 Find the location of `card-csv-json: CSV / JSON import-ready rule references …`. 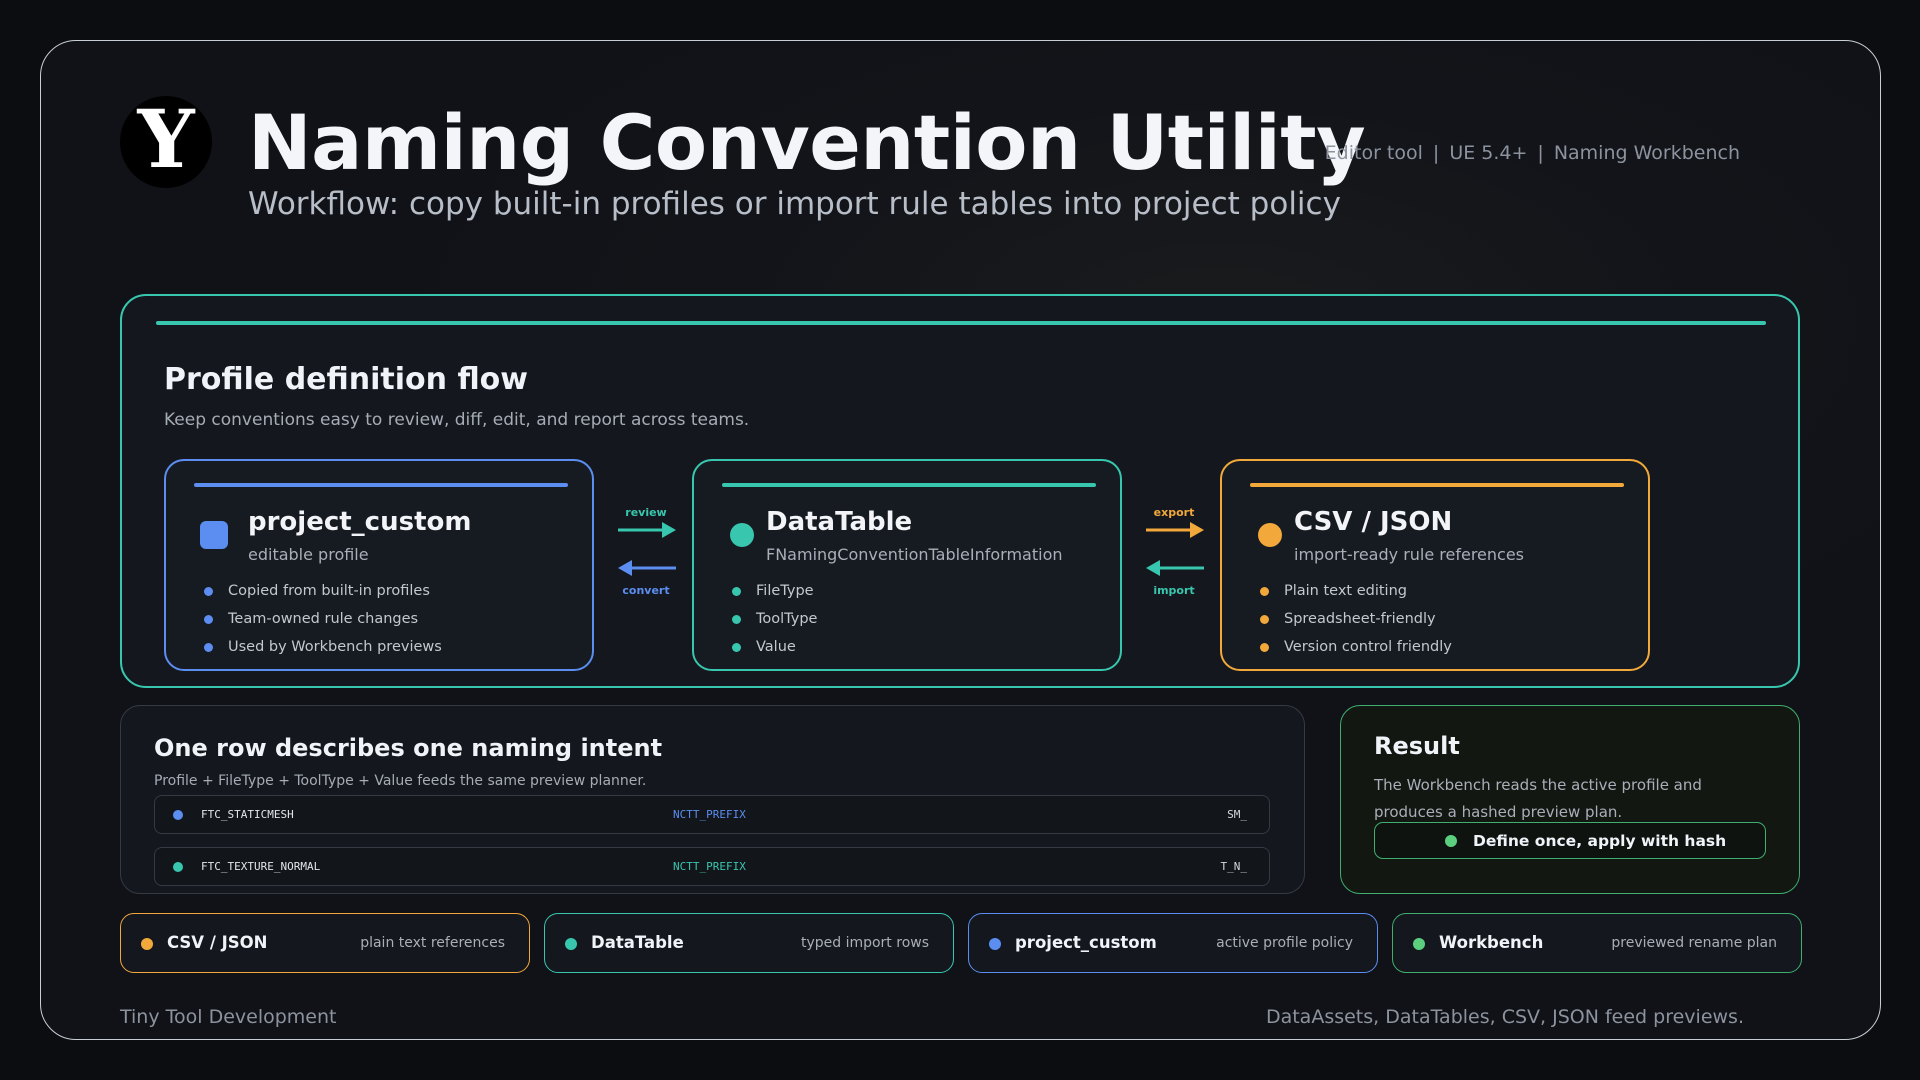

card-csv-json: CSV / JSON import-ready rule references … is located at coordinates (1435, 565).